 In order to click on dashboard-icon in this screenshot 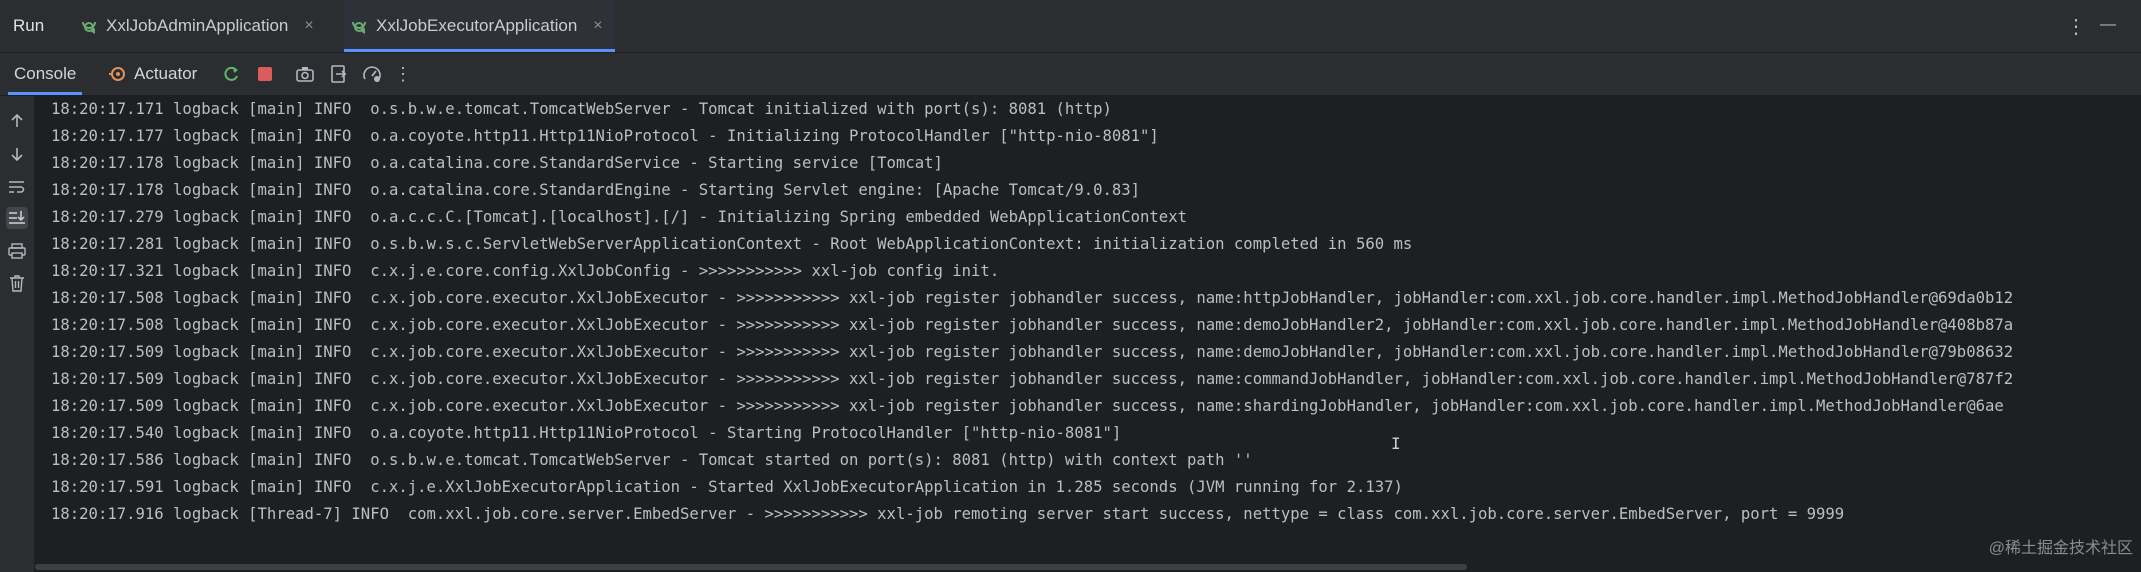, I will do `click(372, 74)`.